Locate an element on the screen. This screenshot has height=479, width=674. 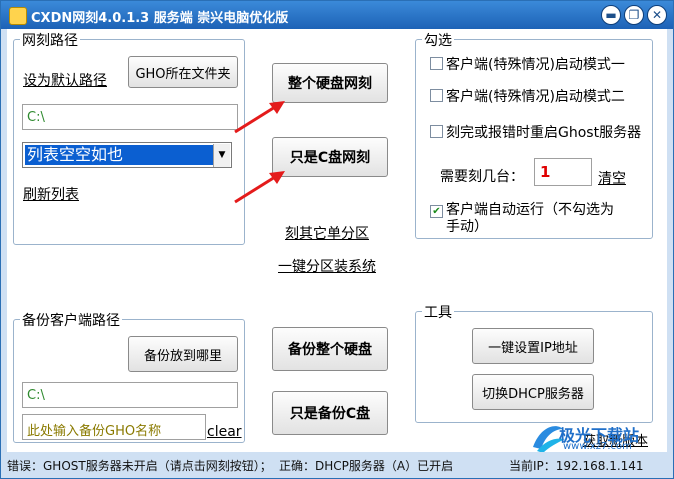
auto-run-label-line2: 手动） is located at coordinates (467, 227).